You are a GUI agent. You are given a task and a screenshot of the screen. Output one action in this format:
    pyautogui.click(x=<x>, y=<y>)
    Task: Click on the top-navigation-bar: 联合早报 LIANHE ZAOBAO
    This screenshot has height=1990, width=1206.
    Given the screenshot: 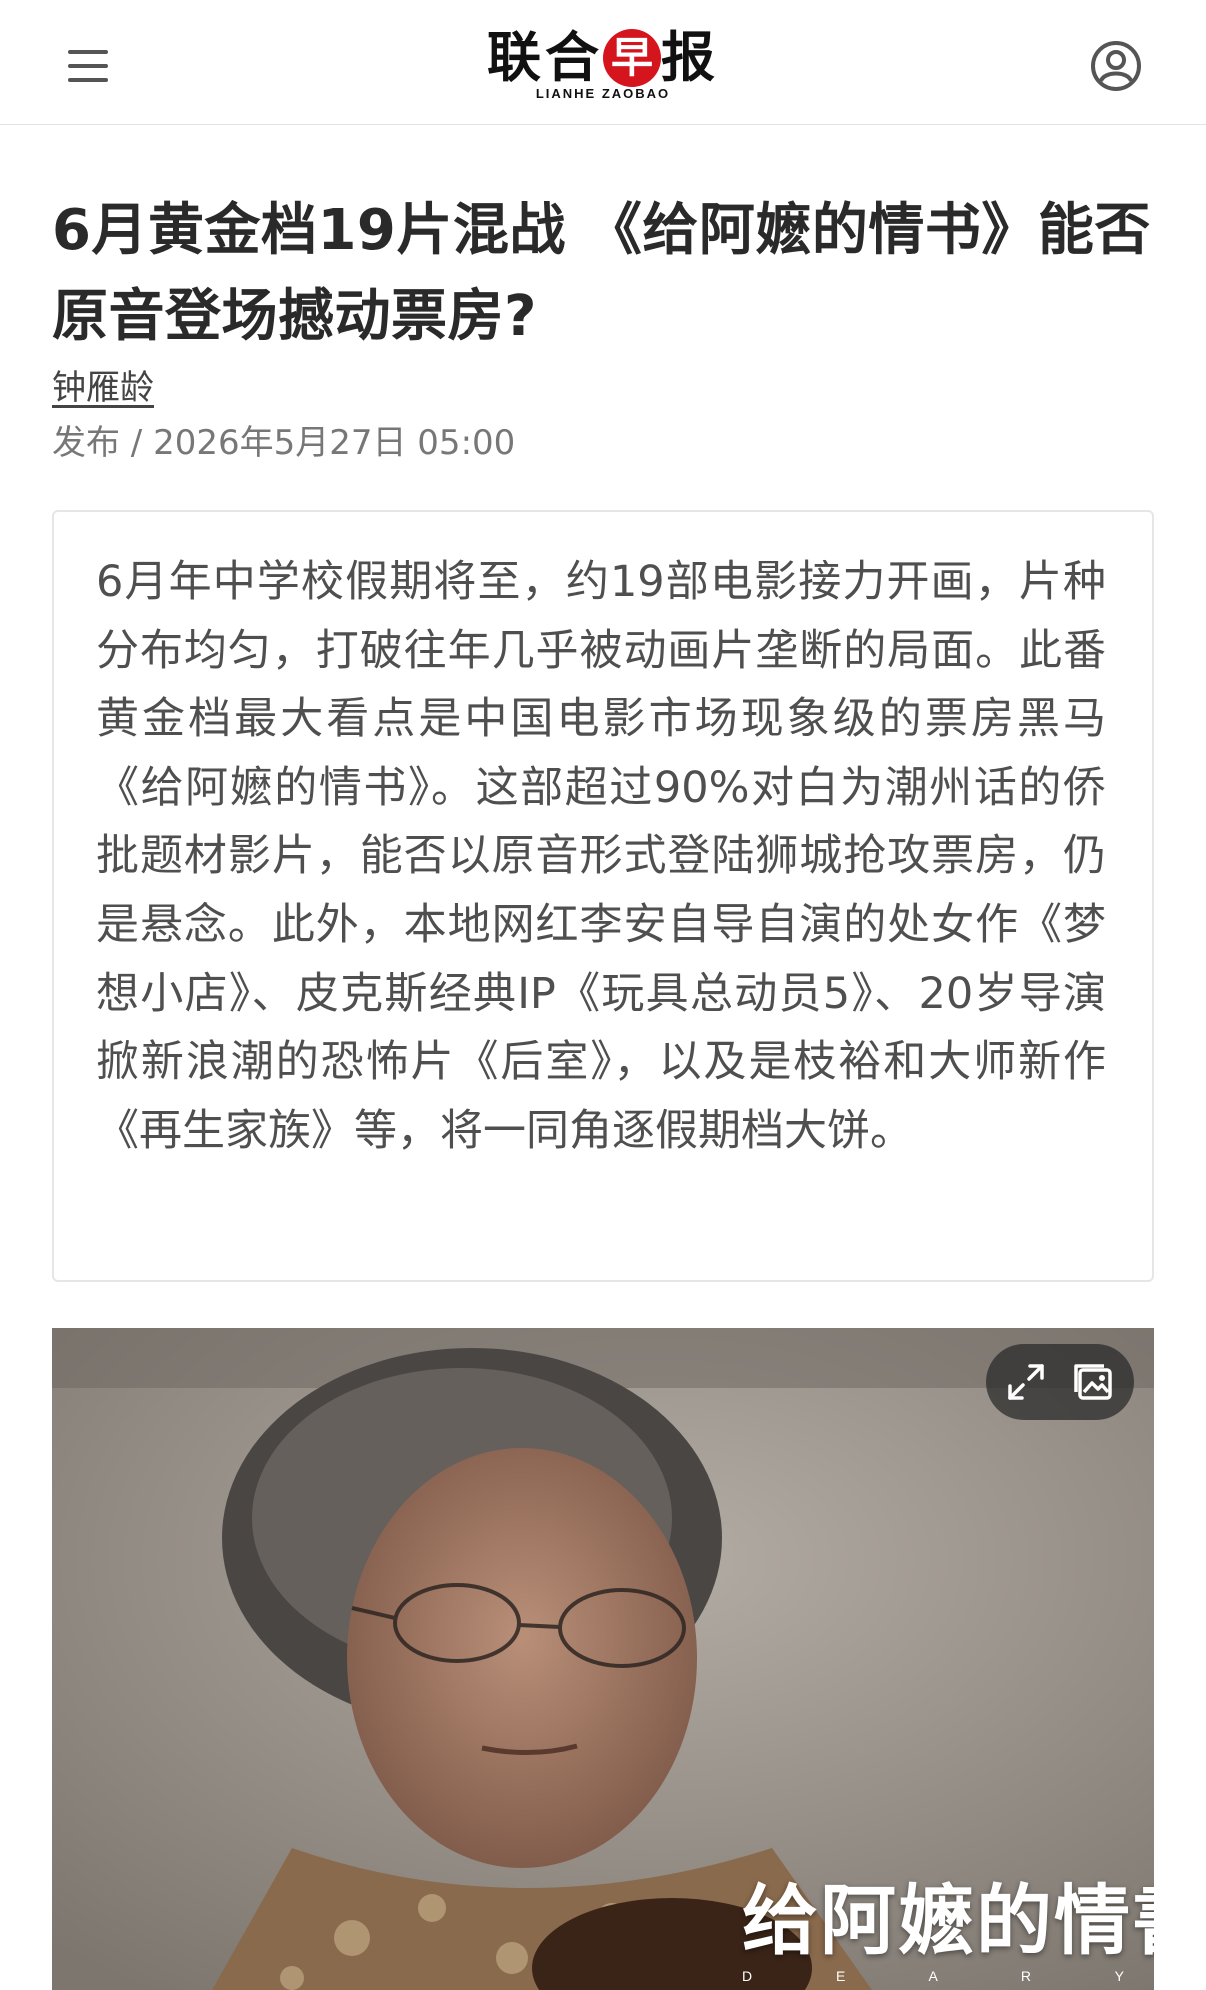 What is the action you would take?
    pyautogui.click(x=603, y=62)
    